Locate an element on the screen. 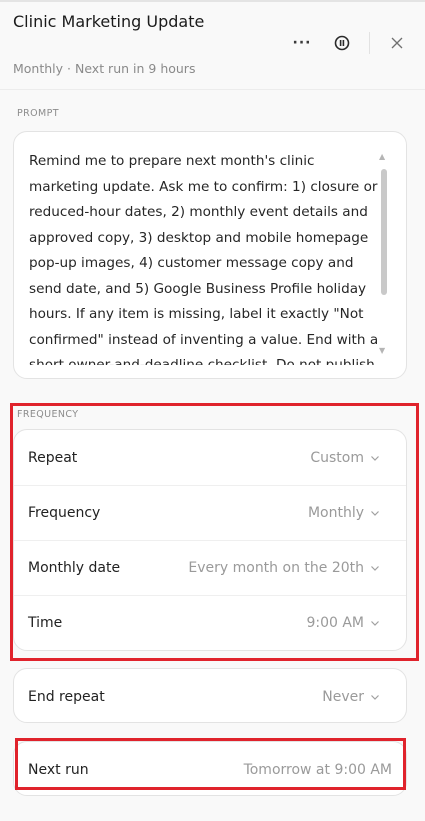  end-repeat-card: End repeat Never is located at coordinates (210, 695).